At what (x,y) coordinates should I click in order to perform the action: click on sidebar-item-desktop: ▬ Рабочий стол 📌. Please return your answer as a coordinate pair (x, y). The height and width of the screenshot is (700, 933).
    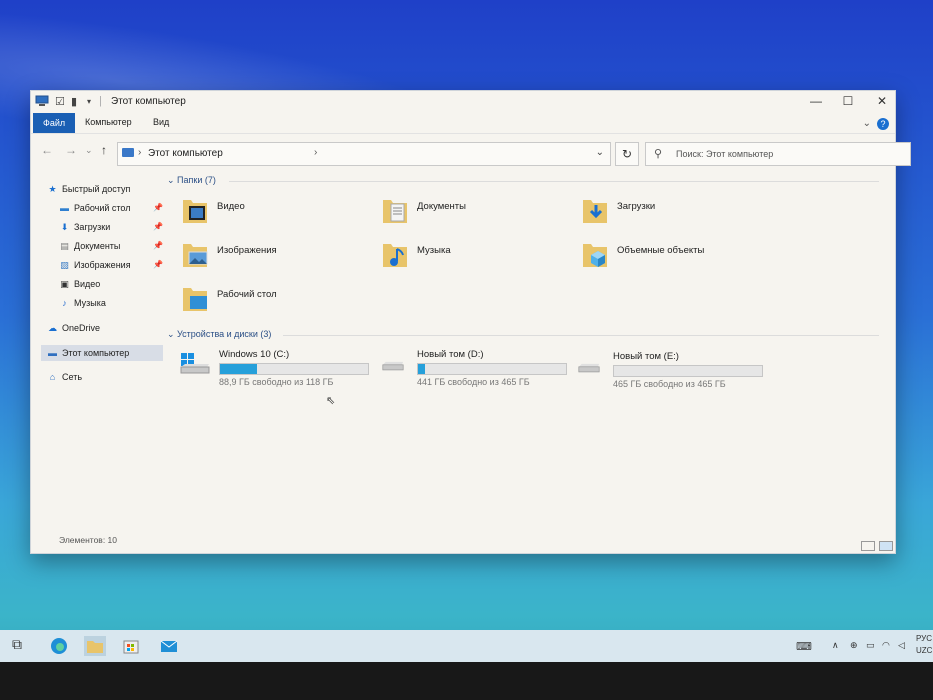
    Looking at the image, I should click on (112, 208).